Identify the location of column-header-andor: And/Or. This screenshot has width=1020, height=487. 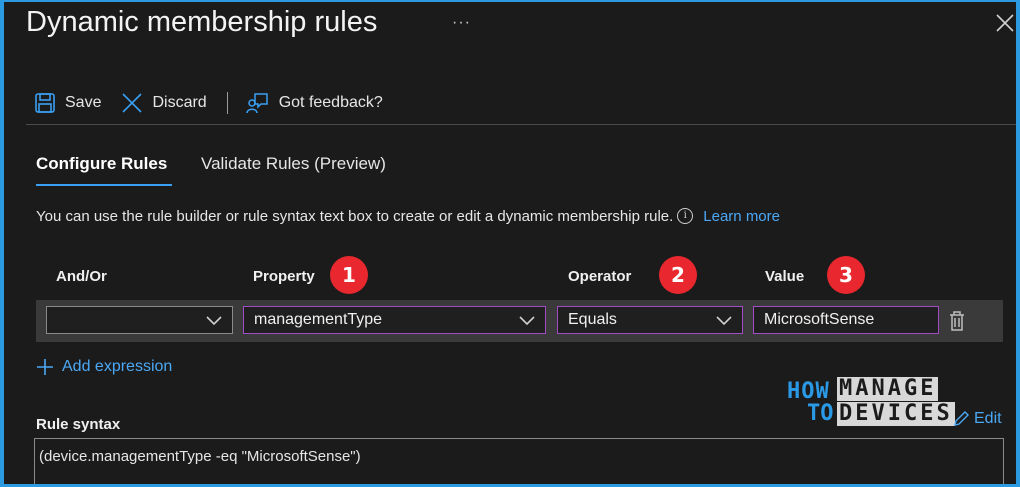
(81, 276).